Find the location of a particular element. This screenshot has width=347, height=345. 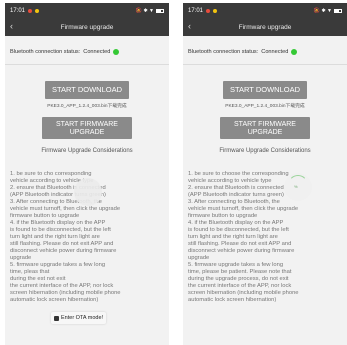

instruction-line: vehicle according to vehicle type is located at coordinates (230, 181).